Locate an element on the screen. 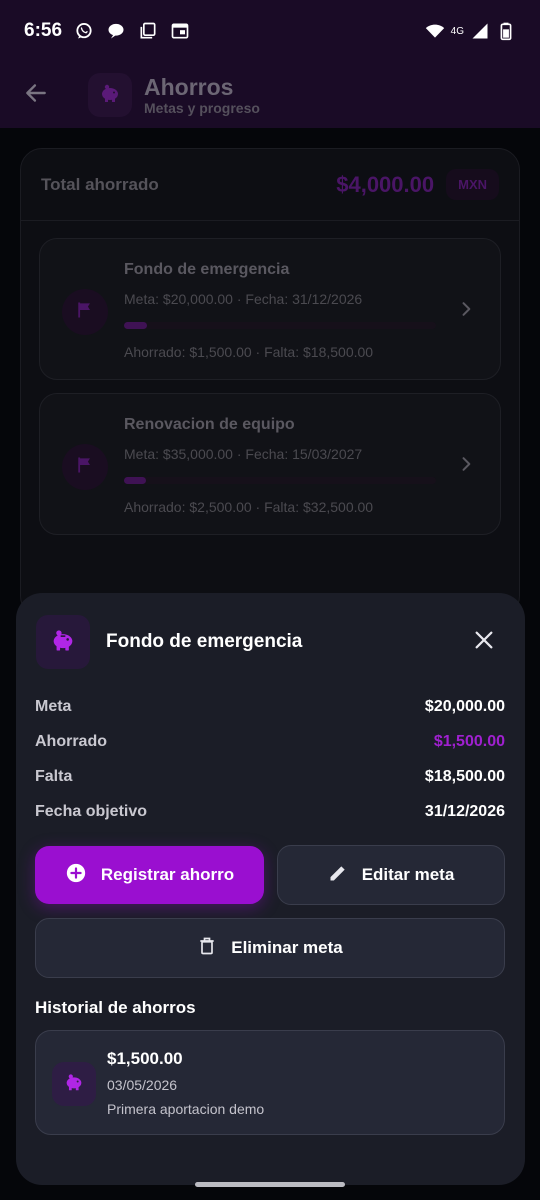 The height and width of the screenshot is (1200, 540). goal-saved: Ahorrado: $1,500.00 · Falta: $18,500.00 is located at coordinates (249, 352).